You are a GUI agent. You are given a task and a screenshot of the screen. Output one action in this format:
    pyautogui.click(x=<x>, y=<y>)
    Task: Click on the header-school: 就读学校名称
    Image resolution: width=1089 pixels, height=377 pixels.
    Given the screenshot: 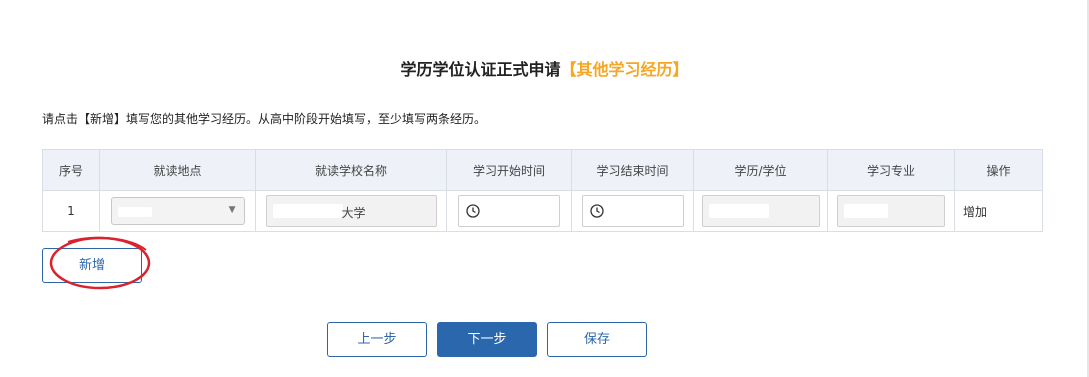 What is the action you would take?
    pyautogui.click(x=351, y=170)
    